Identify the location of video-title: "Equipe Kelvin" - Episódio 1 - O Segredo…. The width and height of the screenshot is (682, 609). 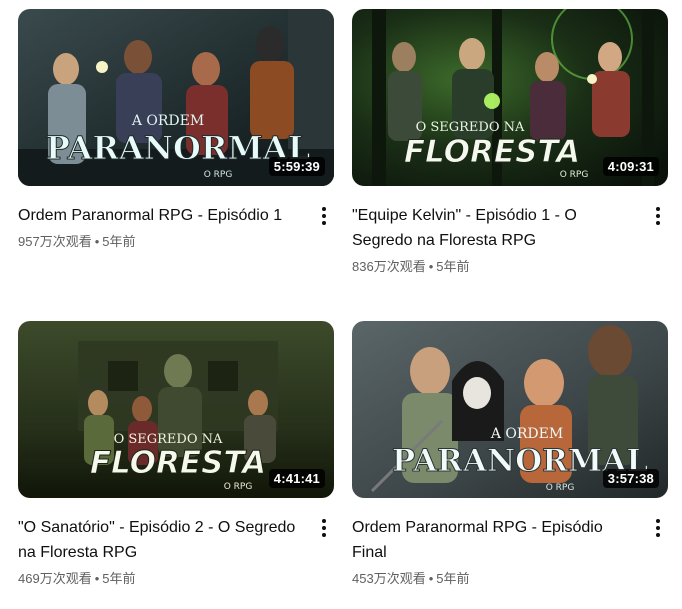
(493, 228).